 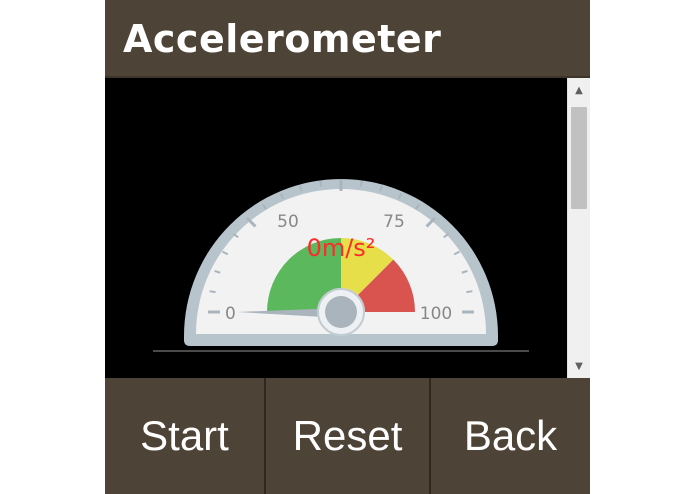 I want to click on reset-button: Reset, so click(x=346, y=436).